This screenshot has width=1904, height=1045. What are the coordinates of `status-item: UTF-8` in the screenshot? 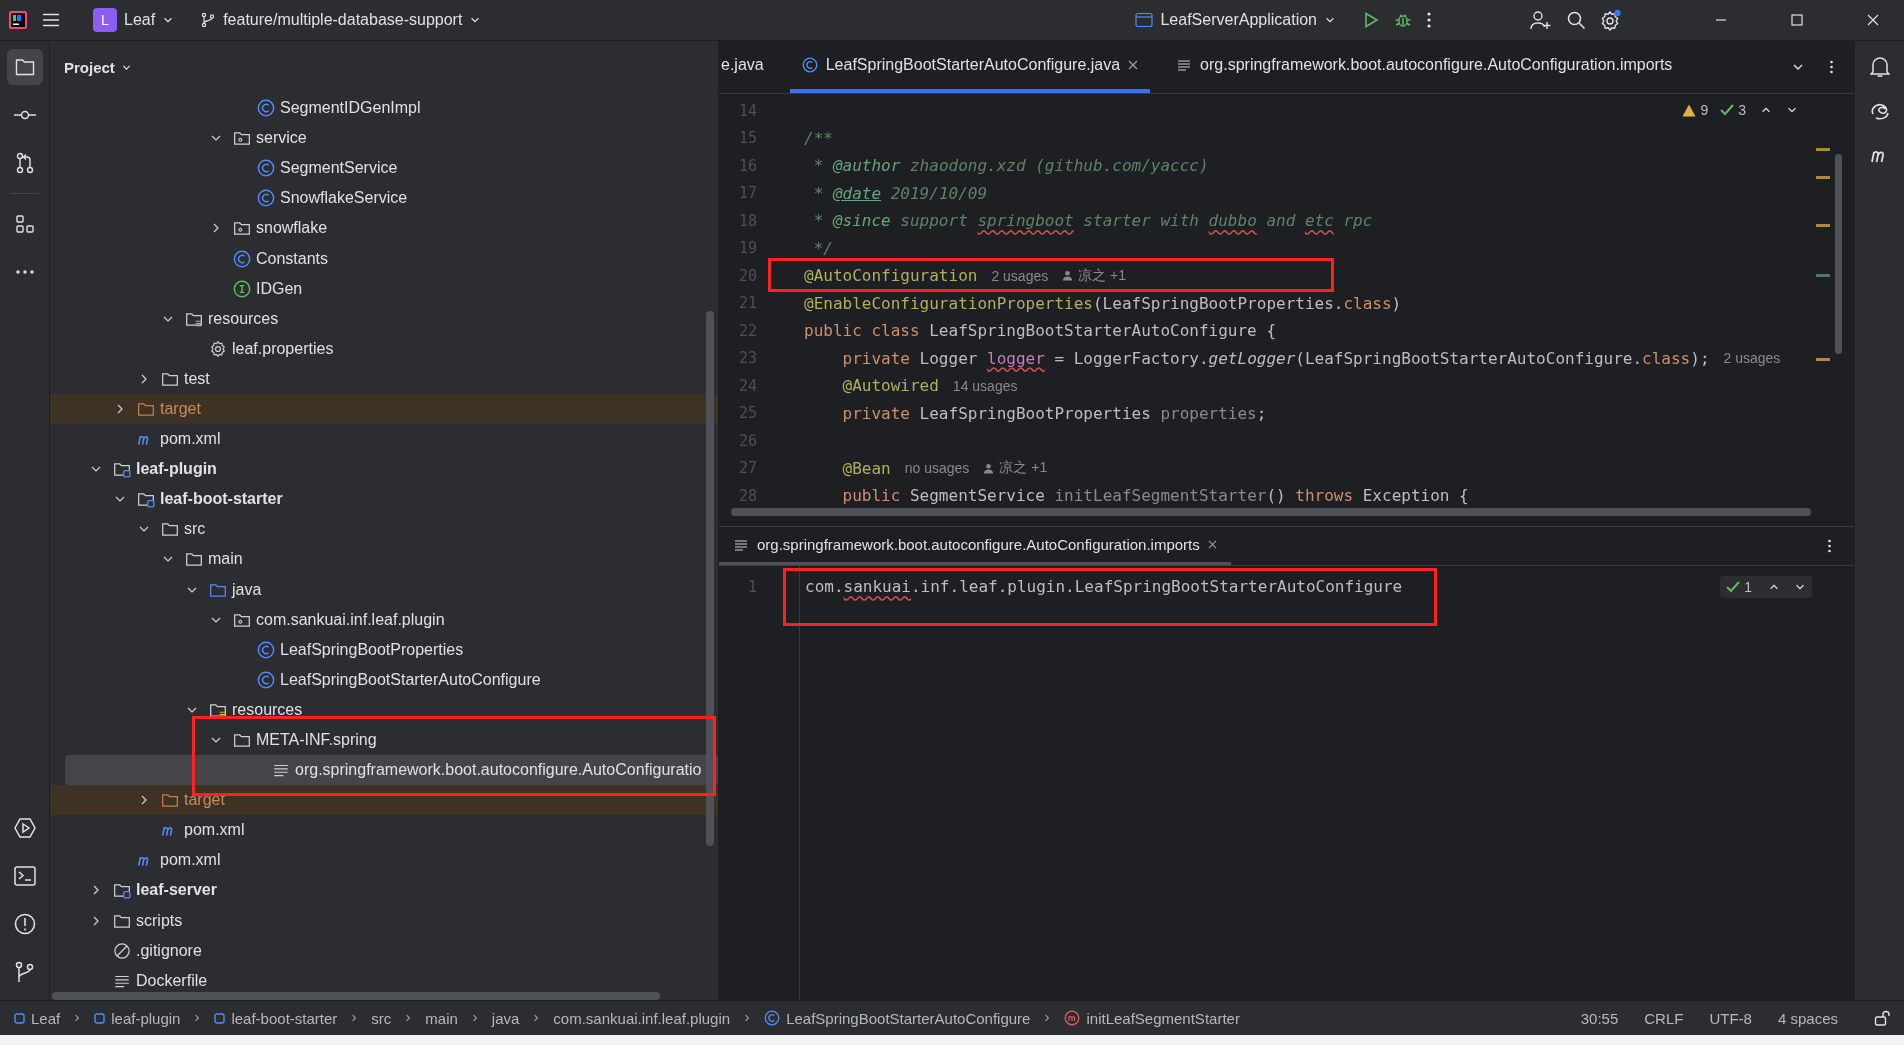 It's located at (1730, 1018).